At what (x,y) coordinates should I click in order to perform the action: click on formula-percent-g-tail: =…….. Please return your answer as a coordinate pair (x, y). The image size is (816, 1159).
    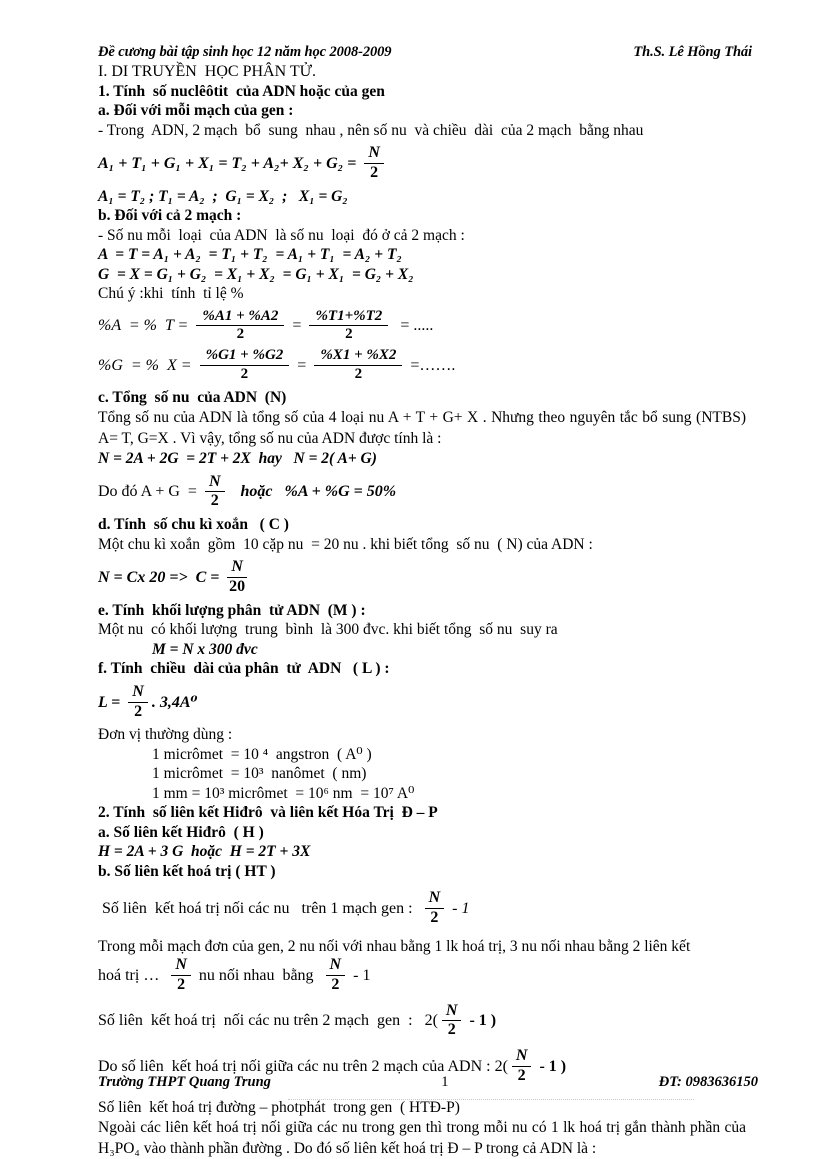
    Looking at the image, I should click on (431, 365).